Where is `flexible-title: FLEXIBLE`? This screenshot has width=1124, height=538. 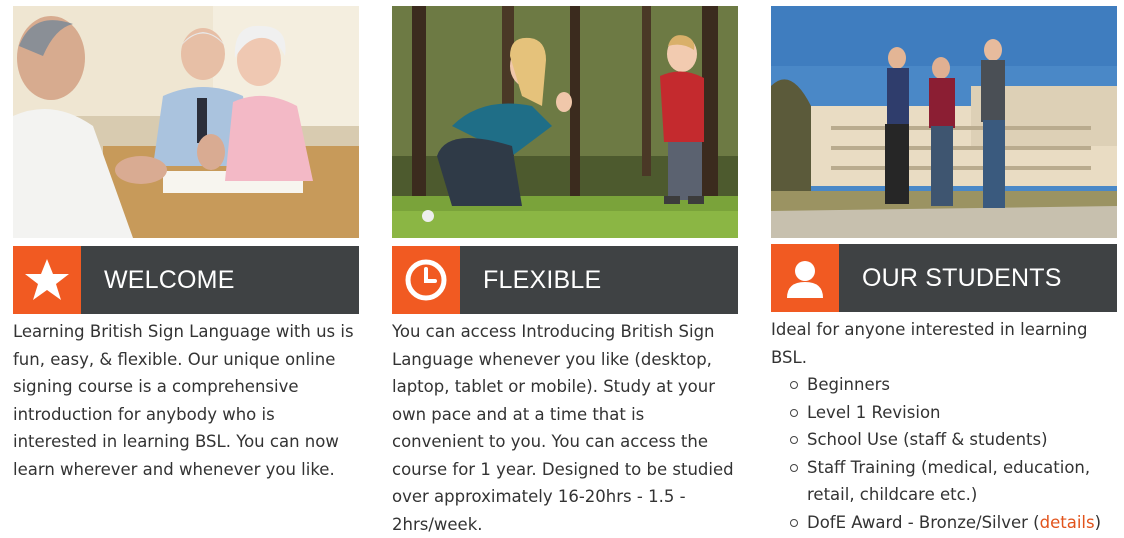 flexible-title: FLEXIBLE is located at coordinates (542, 280).